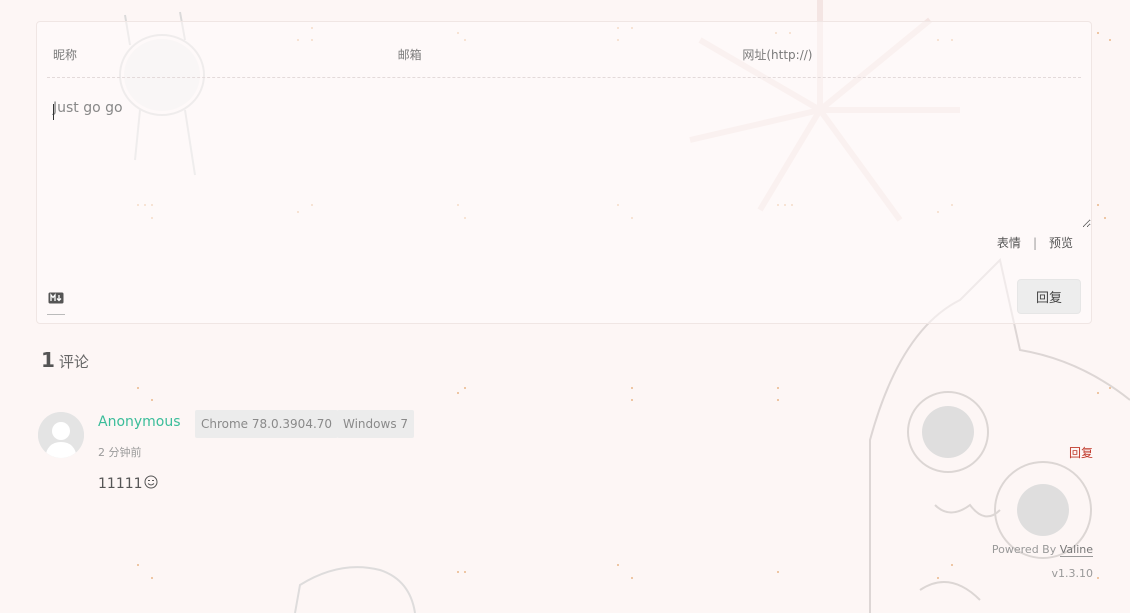 The image size is (1130, 613). What do you see at coordinates (139, 422) in the screenshot?
I see `comment-author: Anonymous` at bounding box center [139, 422].